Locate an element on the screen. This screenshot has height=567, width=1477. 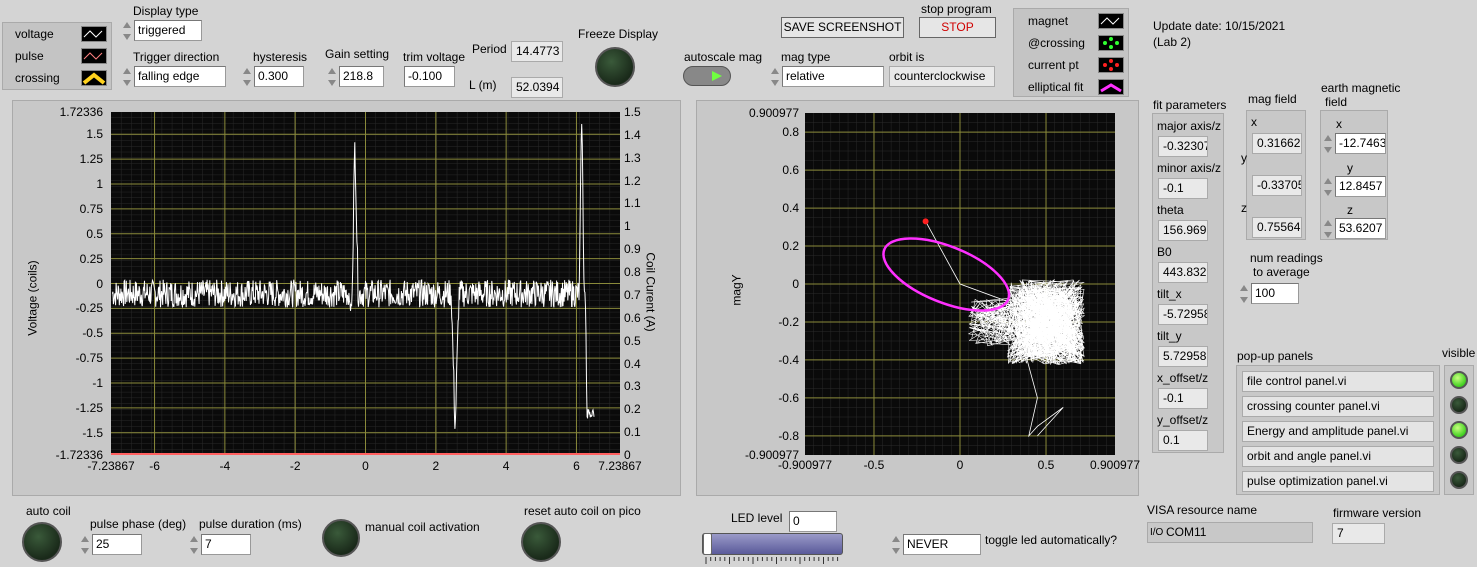
toggle-led-spinner is located at coordinates (896, 545).